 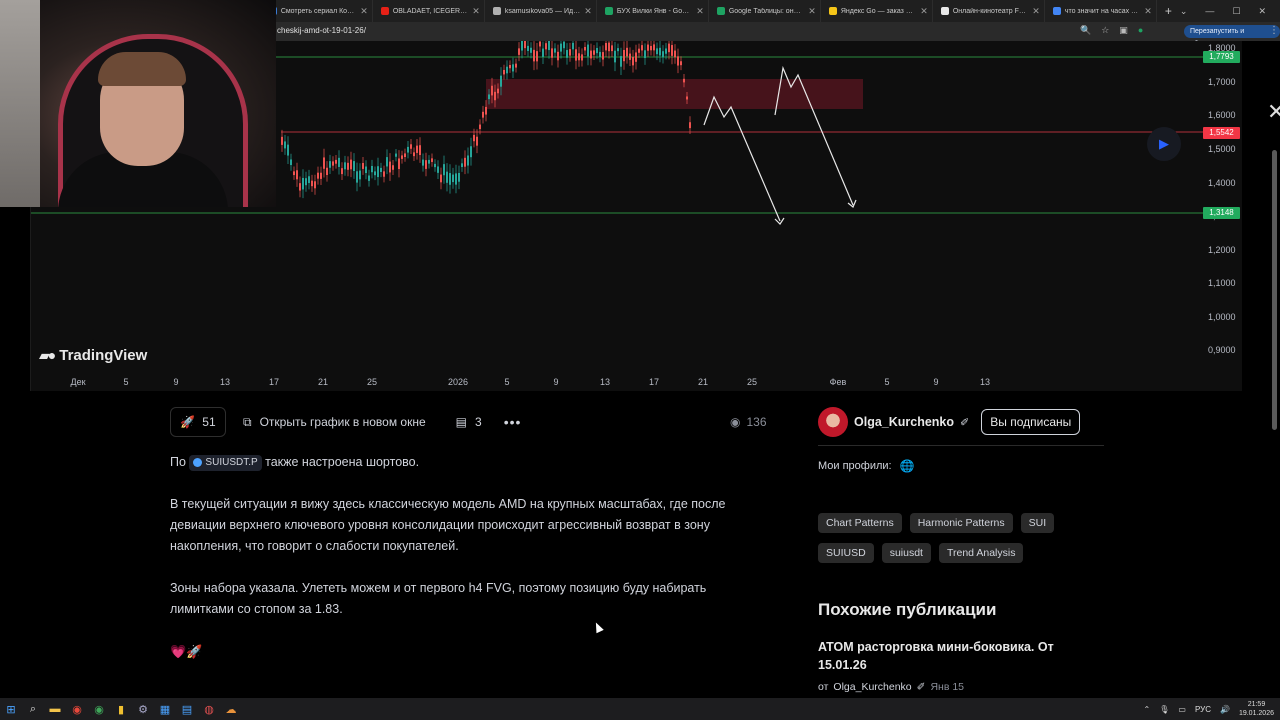 What do you see at coordinates (469, 422) in the screenshot?
I see `comments-button: ▤ 3` at bounding box center [469, 422].